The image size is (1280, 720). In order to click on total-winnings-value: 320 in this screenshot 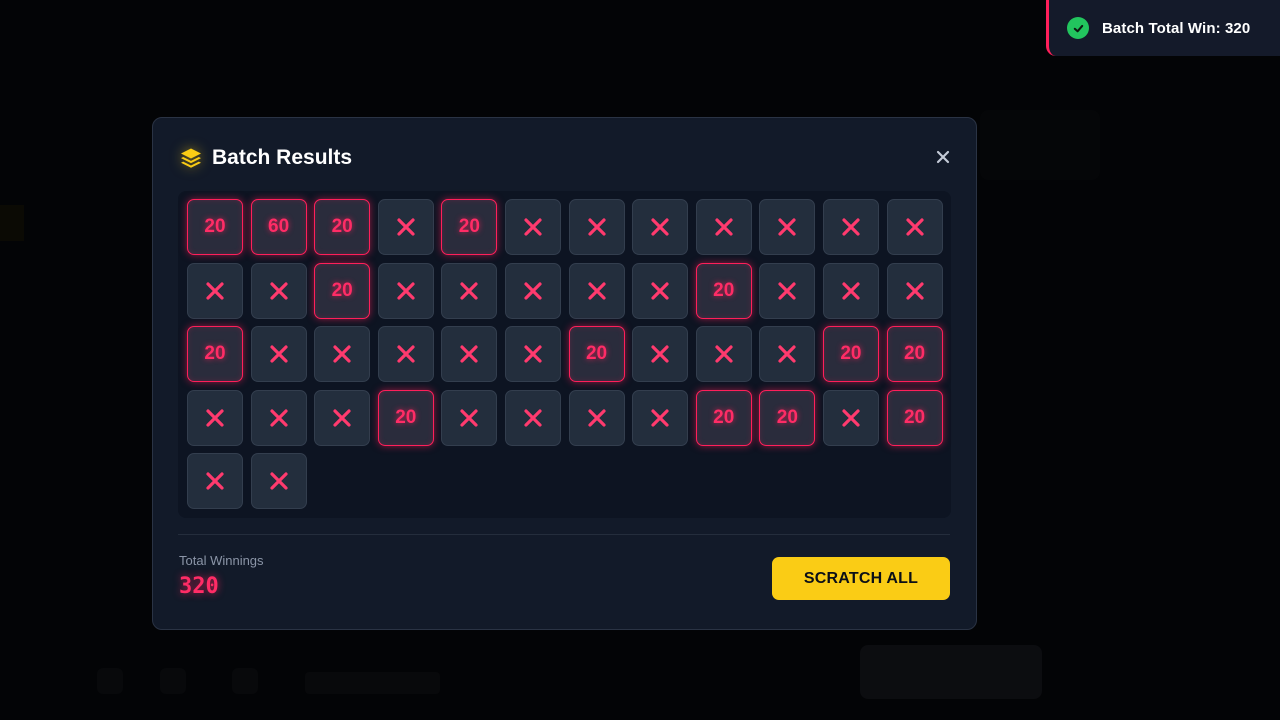, I will do `click(199, 586)`.